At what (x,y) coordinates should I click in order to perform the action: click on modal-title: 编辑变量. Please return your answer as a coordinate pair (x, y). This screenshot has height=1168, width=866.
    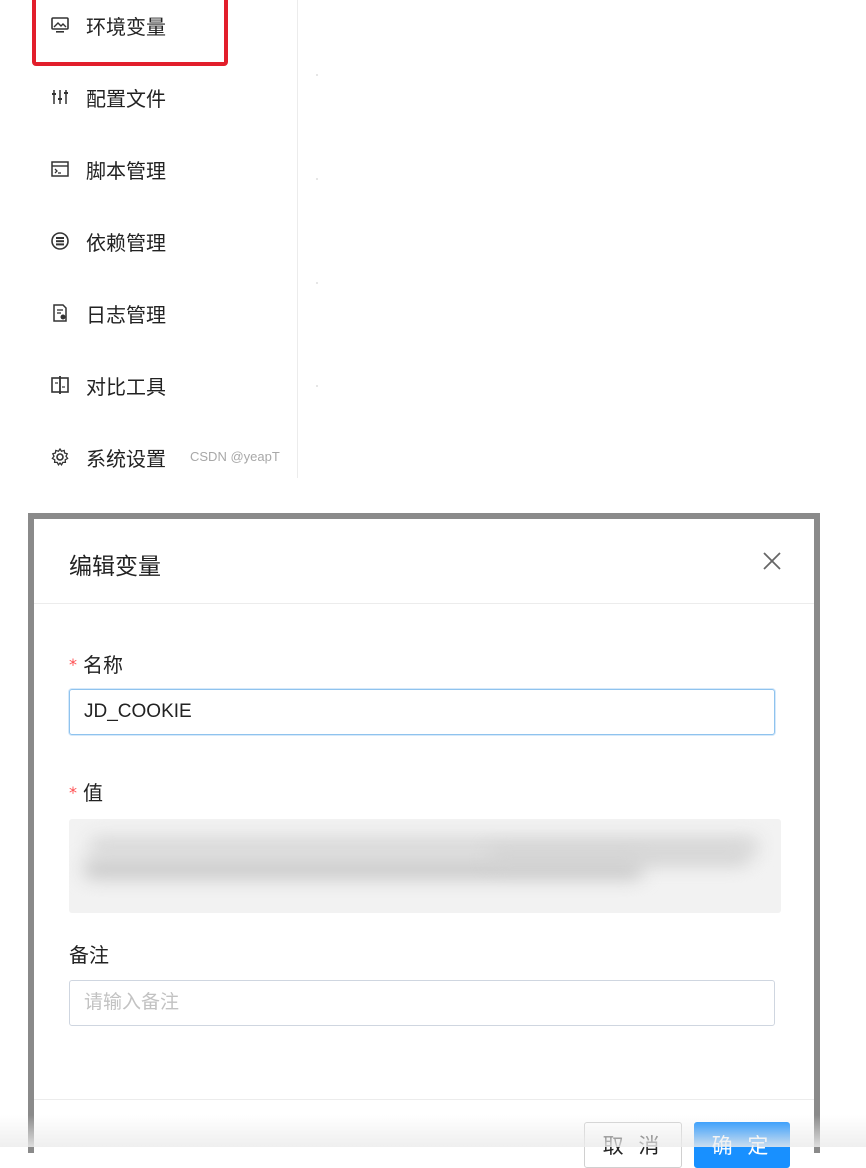
    Looking at the image, I should click on (115, 567).